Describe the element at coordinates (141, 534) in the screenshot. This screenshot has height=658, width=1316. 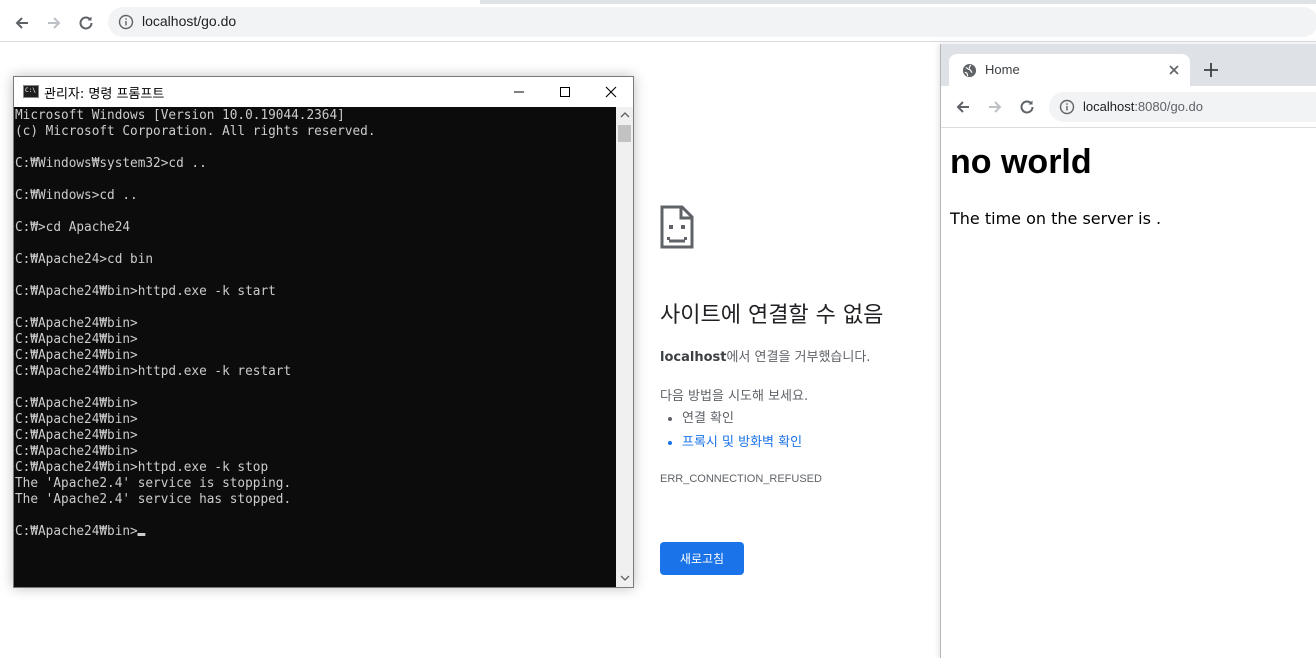
I see `text-cursor` at that location.